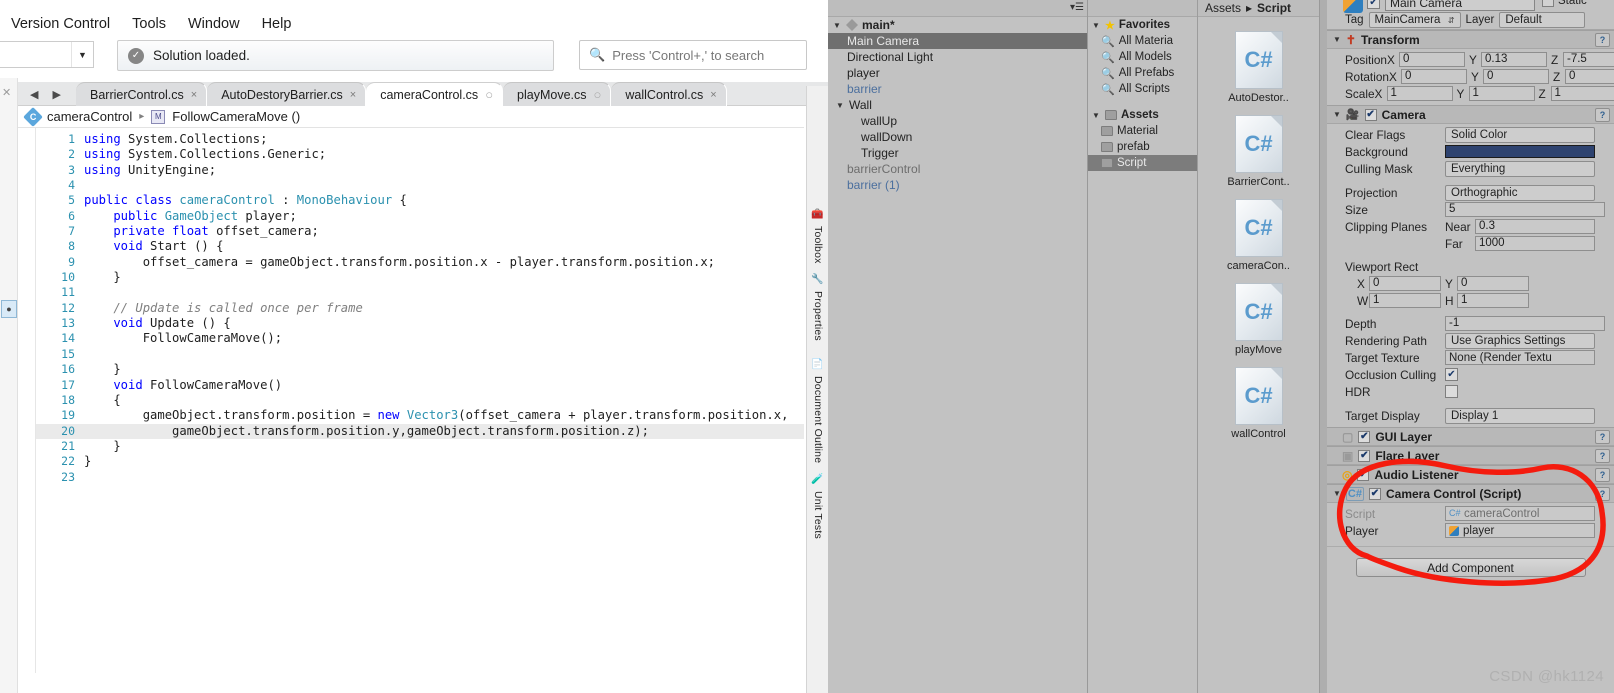  Describe the element at coordinates (34, 94) in the screenshot. I see `tab-prev-icon: ◀` at that location.